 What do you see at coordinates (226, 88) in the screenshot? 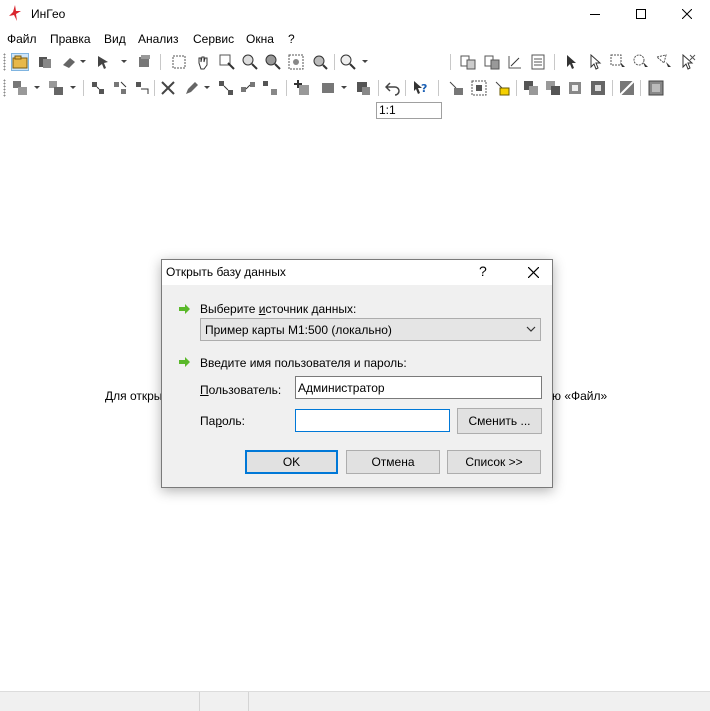
I see `connect-icon` at bounding box center [226, 88].